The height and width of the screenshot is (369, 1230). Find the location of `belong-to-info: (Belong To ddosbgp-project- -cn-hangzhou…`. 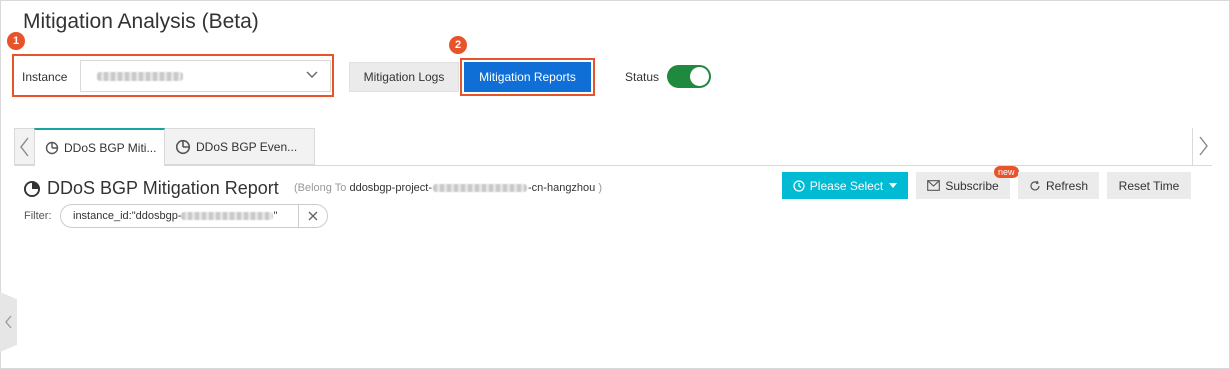

belong-to-info: (Belong To ddosbgp-project- -cn-hangzhou… is located at coordinates (448, 188).